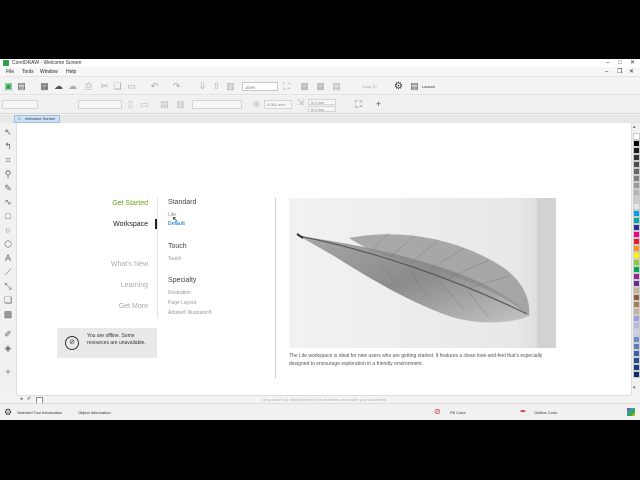 The width and height of the screenshot is (640, 480). Describe the element at coordinates (180, 104) in the screenshot. I see `current-page-icon: ▥` at that location.